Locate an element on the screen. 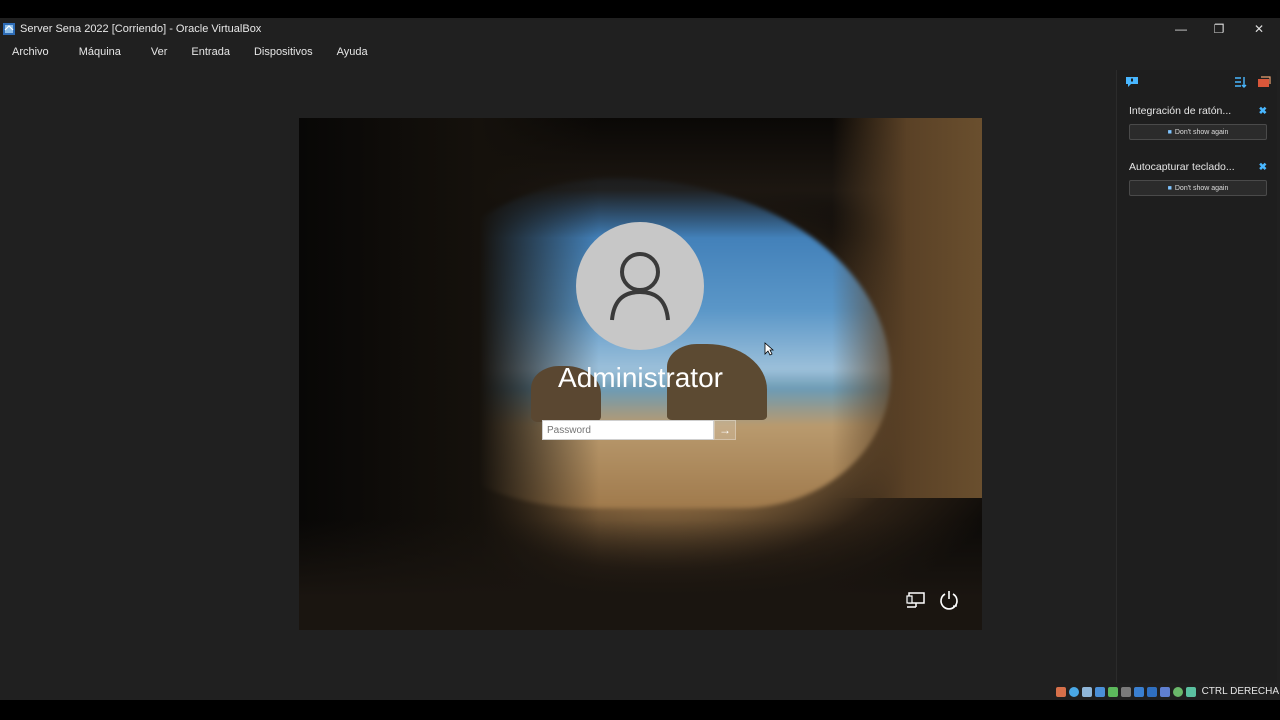 This screenshot has width=1280, height=720. minimize-button: — is located at coordinates (1181, 29).